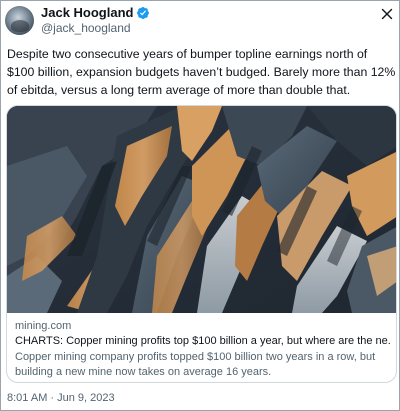  I want to click on author-name-row: Jack Hoogland, so click(95, 12).